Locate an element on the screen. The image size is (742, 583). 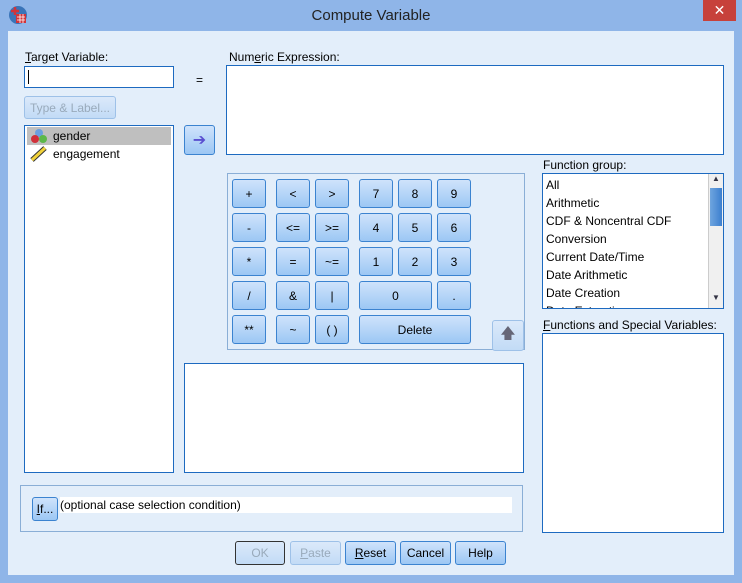
calc-button: 4 is located at coordinates (376, 227).